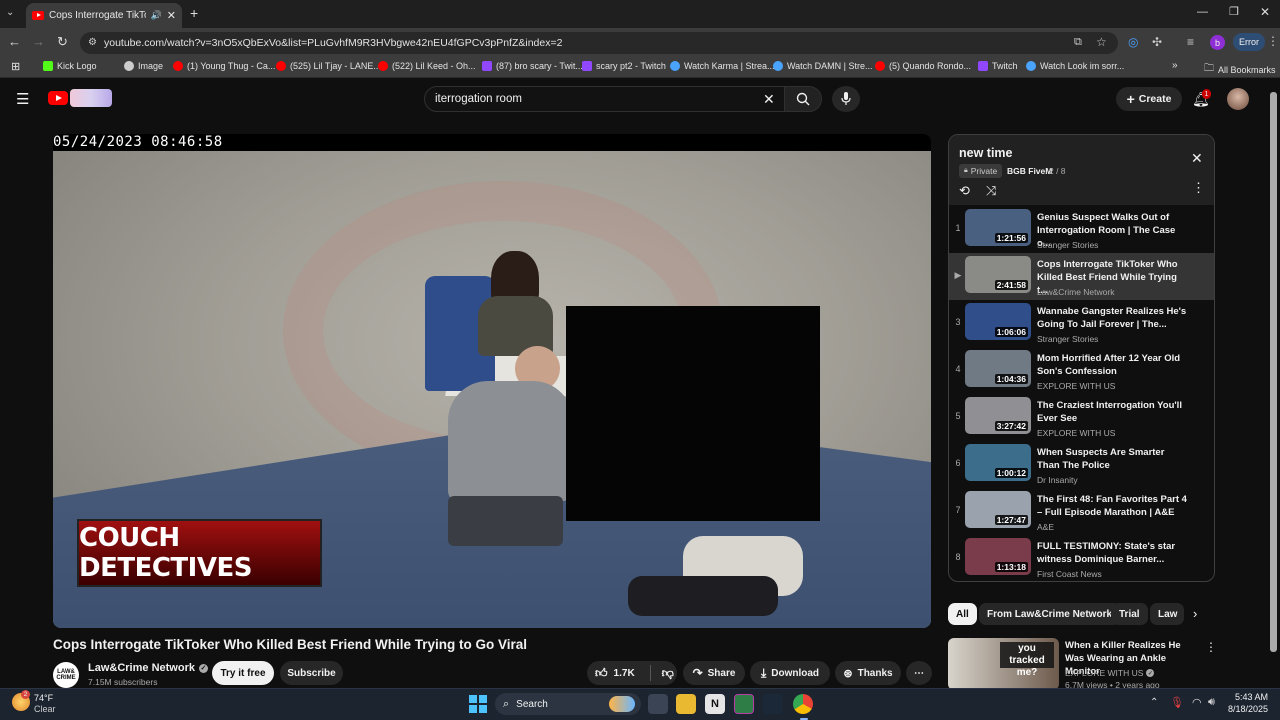 The width and height of the screenshot is (1280, 720). Describe the element at coordinates (615, 673) in the screenshot. I see `like-button: 👍︎ 1.7K` at that location.